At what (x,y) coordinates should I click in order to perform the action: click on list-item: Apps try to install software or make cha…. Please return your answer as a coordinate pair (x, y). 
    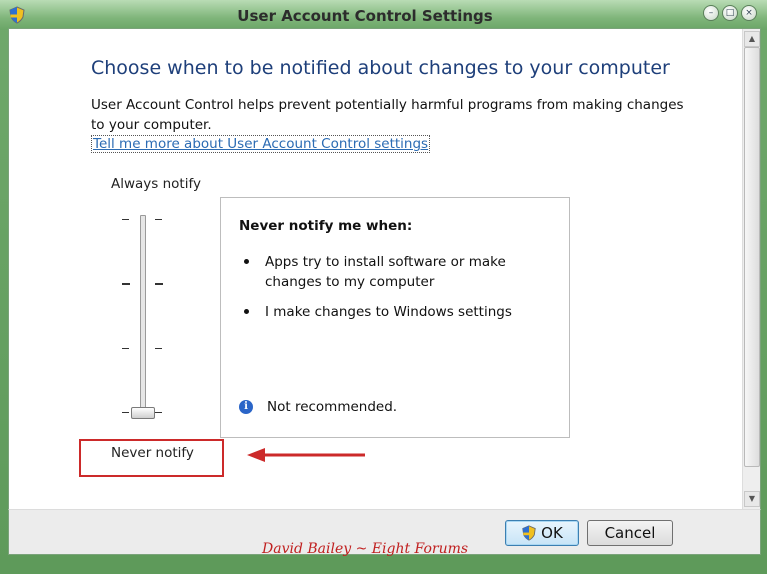
    Looking at the image, I should click on (399, 272).